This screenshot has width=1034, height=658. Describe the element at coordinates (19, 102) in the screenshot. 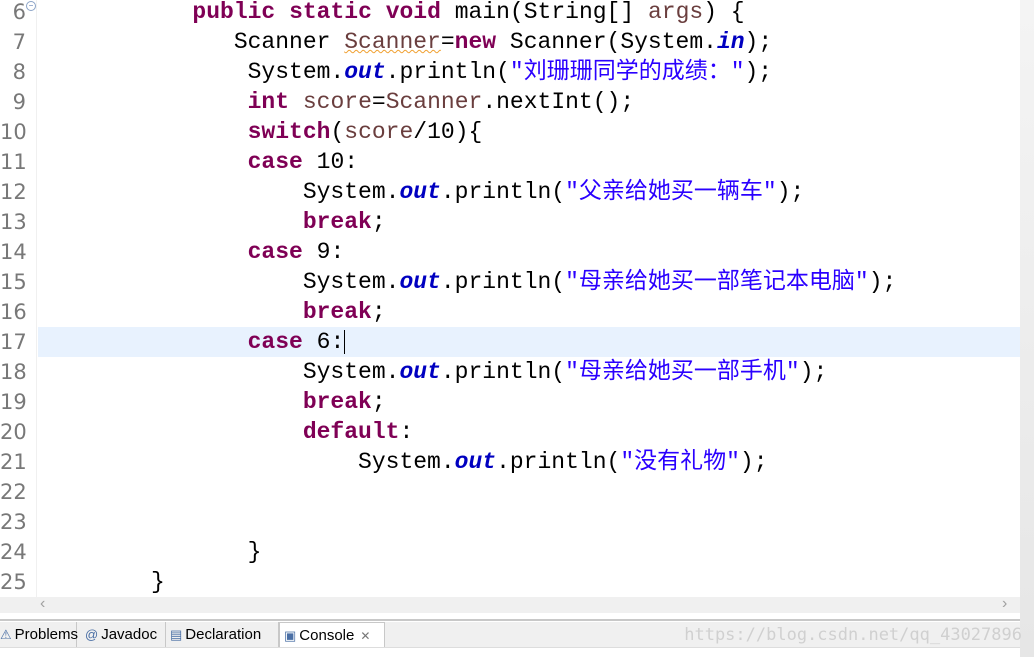

I see `line-number: 9` at that location.